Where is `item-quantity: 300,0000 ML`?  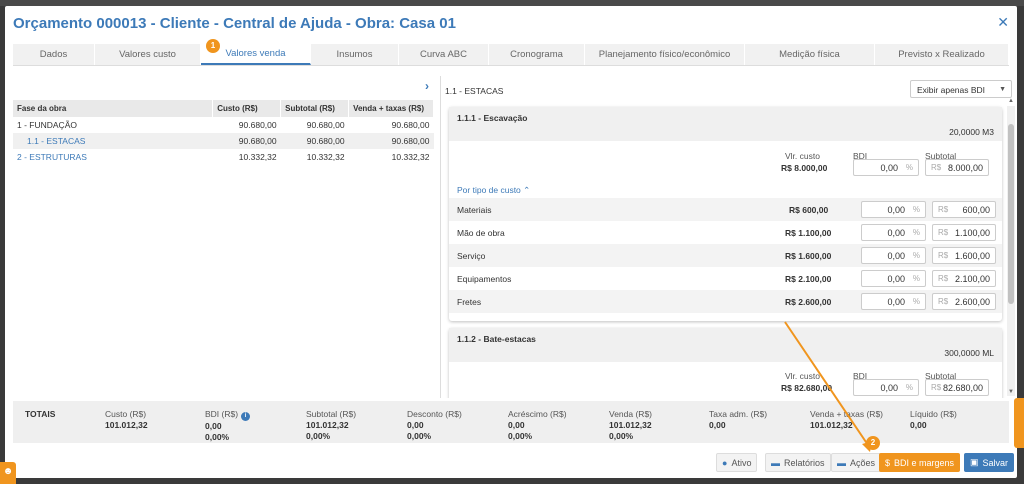 item-quantity: 300,0000 ML is located at coordinates (969, 353).